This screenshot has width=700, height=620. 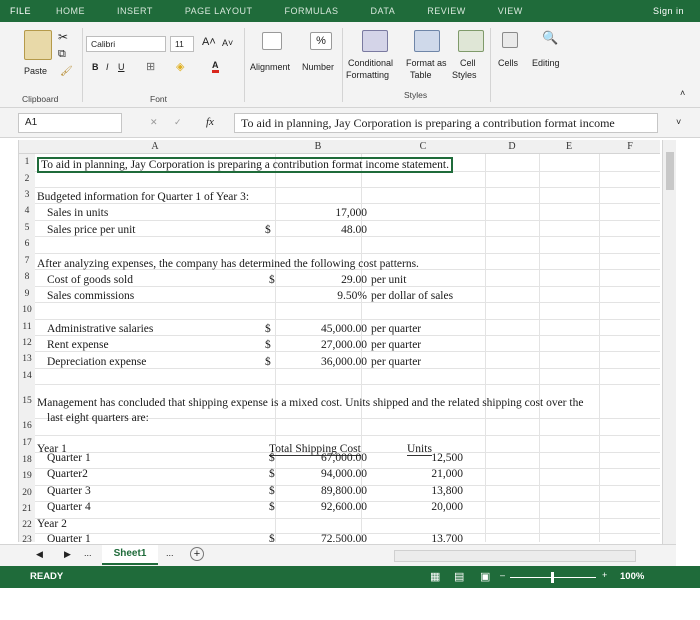 I want to click on editing-icon: 🔍, so click(x=550, y=38).